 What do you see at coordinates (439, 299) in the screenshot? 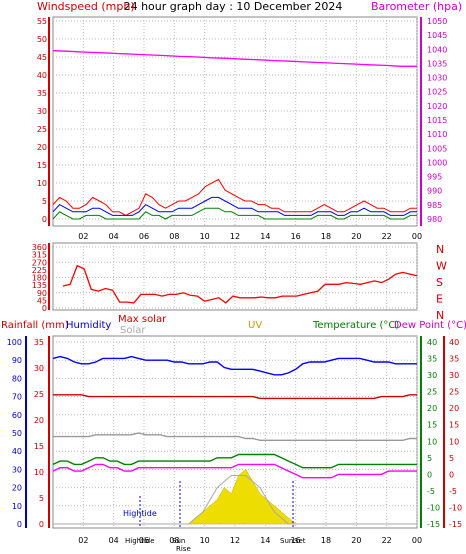
I see `panel2-compass-label: E` at bounding box center [439, 299].